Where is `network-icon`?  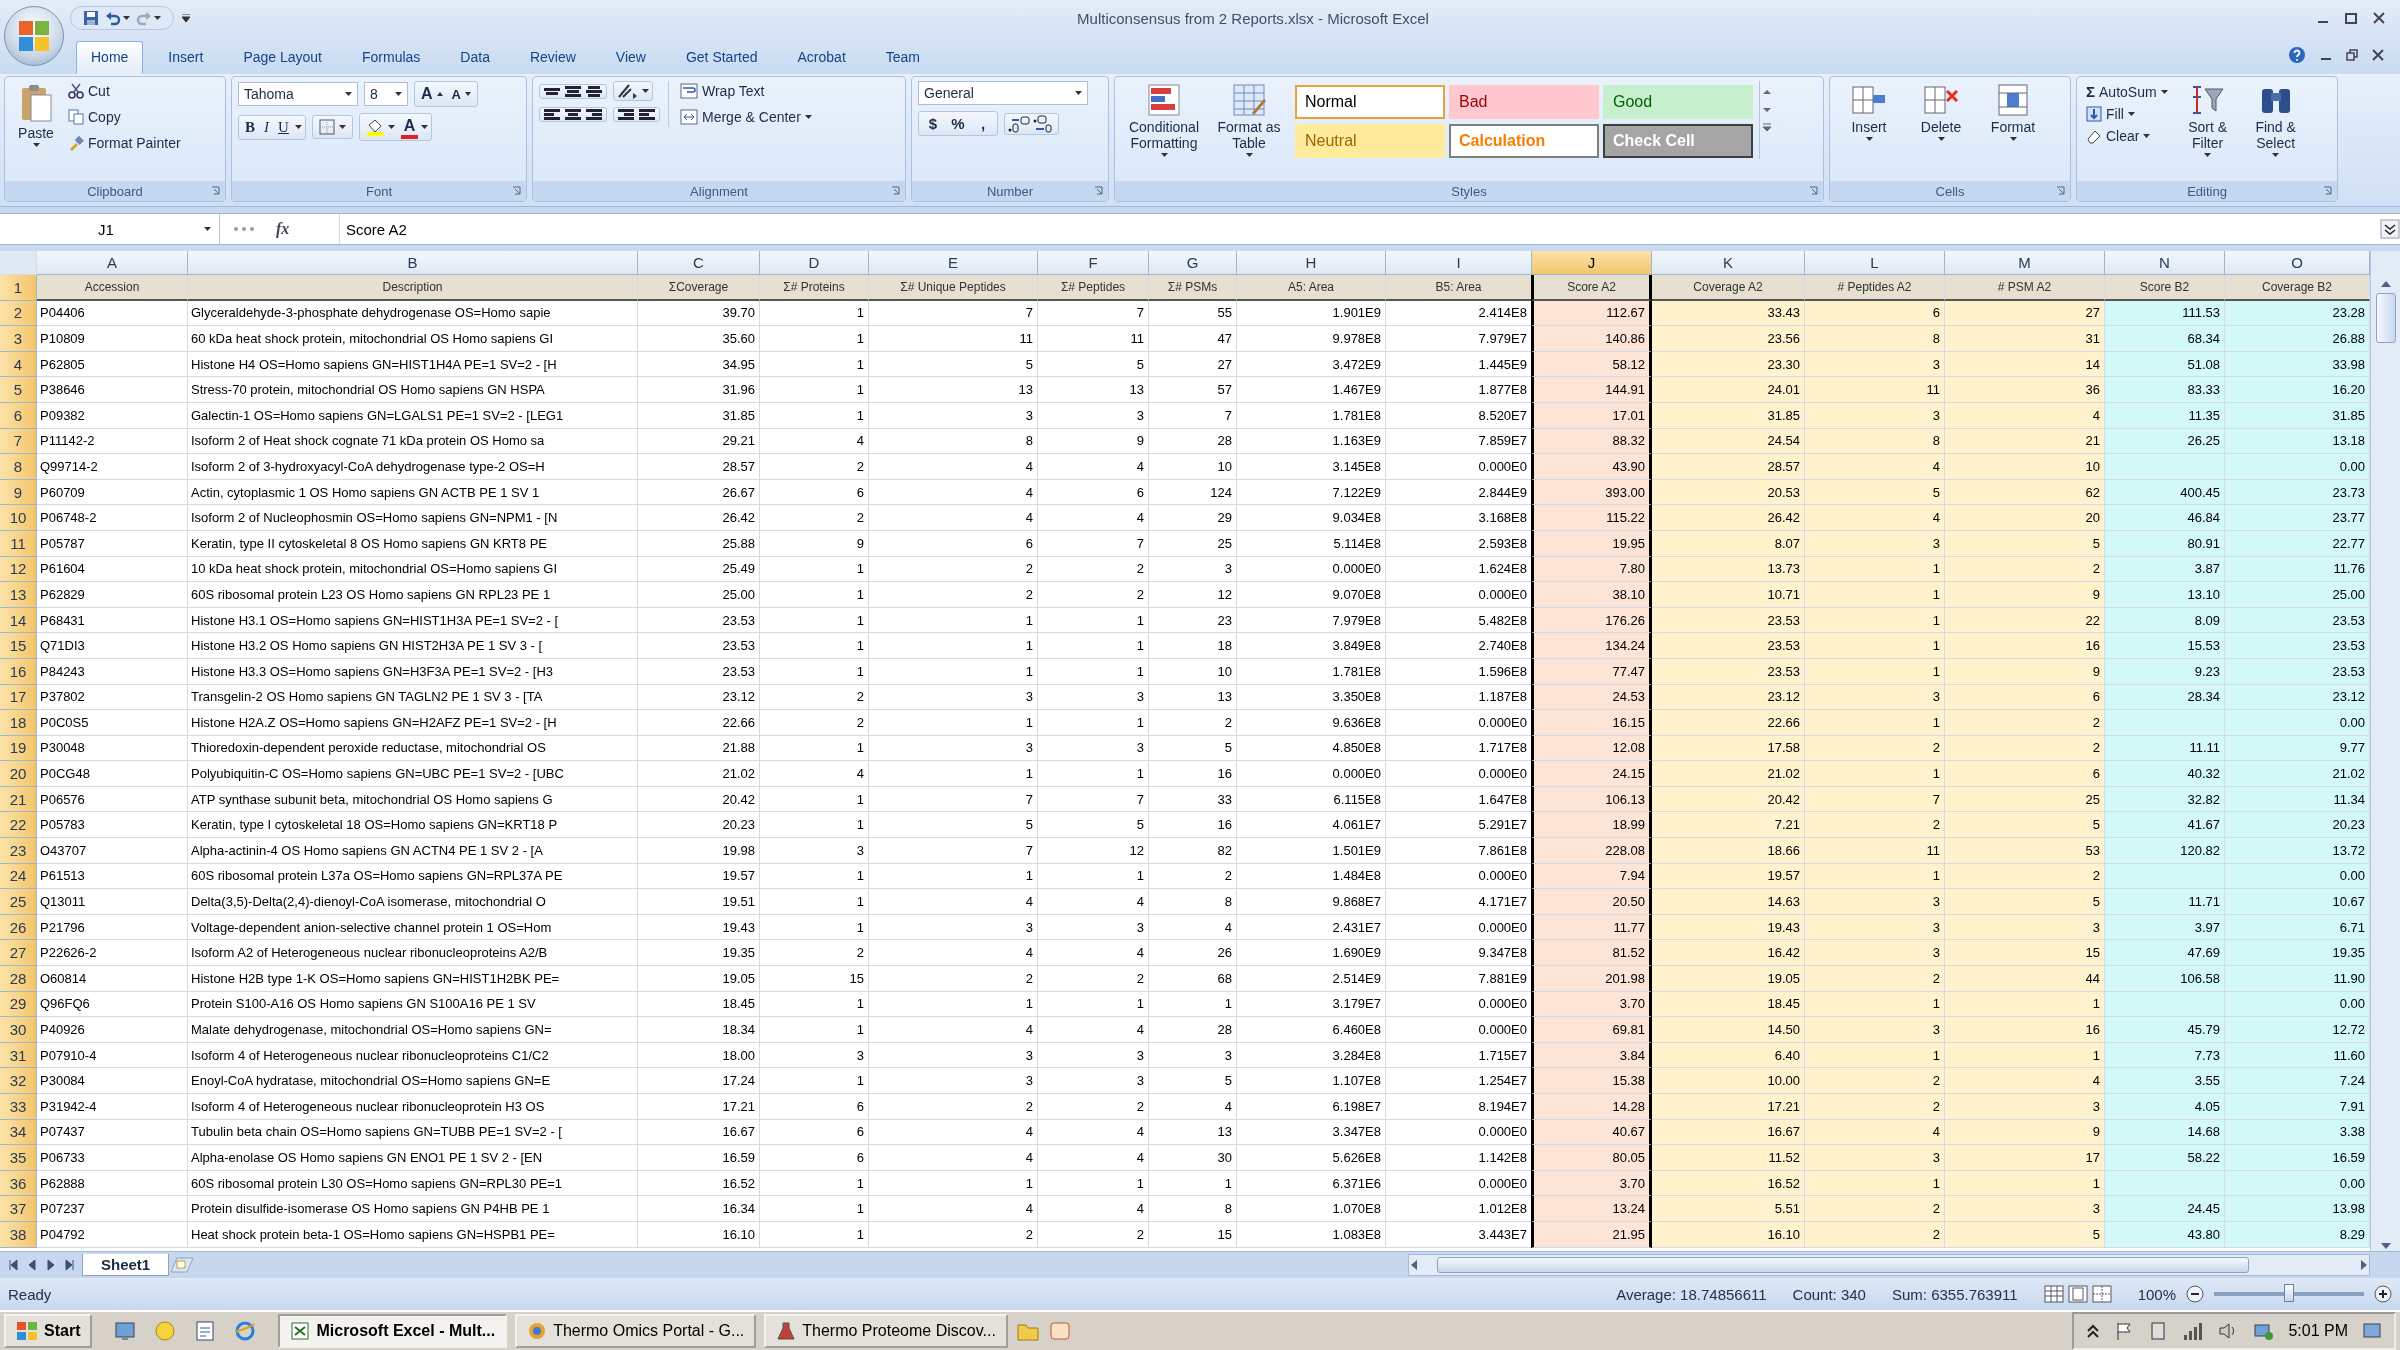
network-icon is located at coordinates (2263, 1331).